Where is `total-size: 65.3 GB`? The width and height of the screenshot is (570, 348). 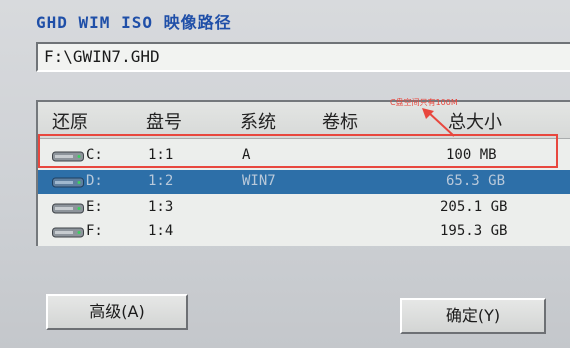 total-size: 65.3 GB is located at coordinates (476, 181).